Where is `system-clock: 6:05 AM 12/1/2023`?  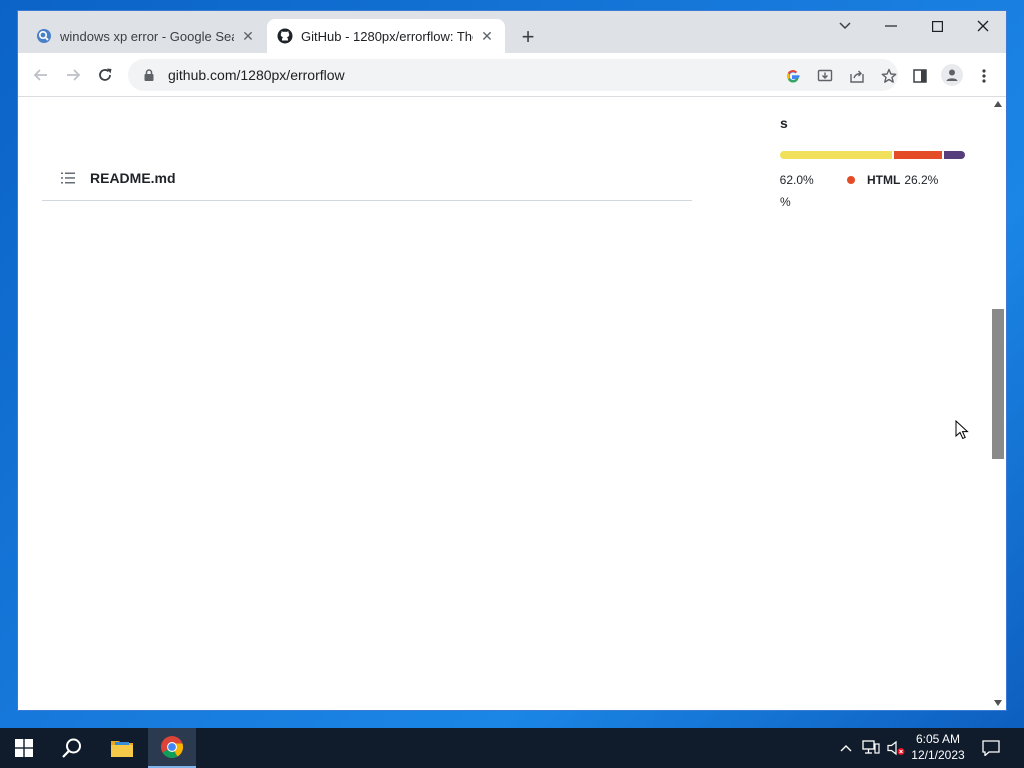
system-clock: 6:05 AM 12/1/2023 is located at coordinates (938, 748).